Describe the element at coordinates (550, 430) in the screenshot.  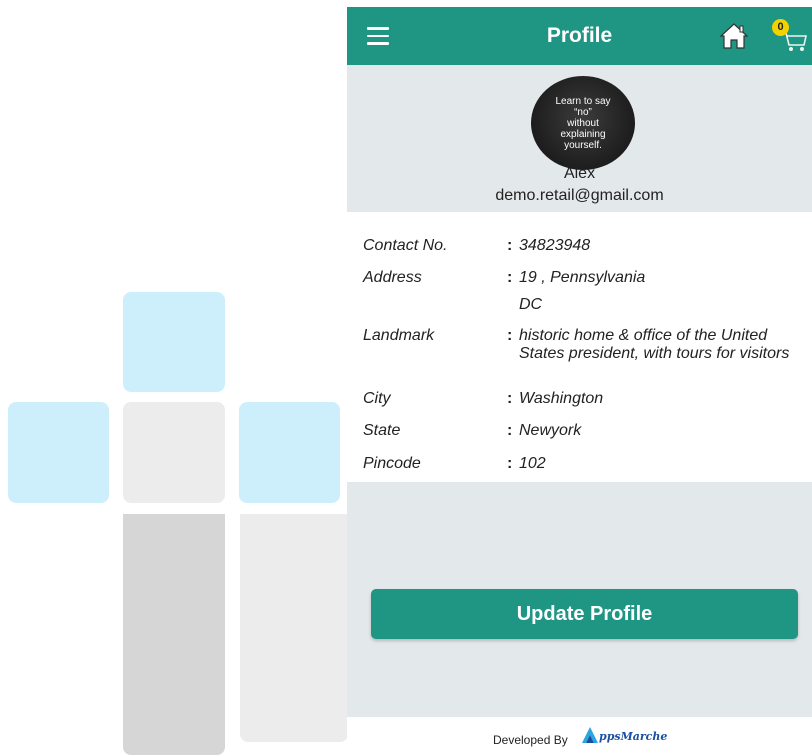
I see `detail-value: Newyork` at that location.